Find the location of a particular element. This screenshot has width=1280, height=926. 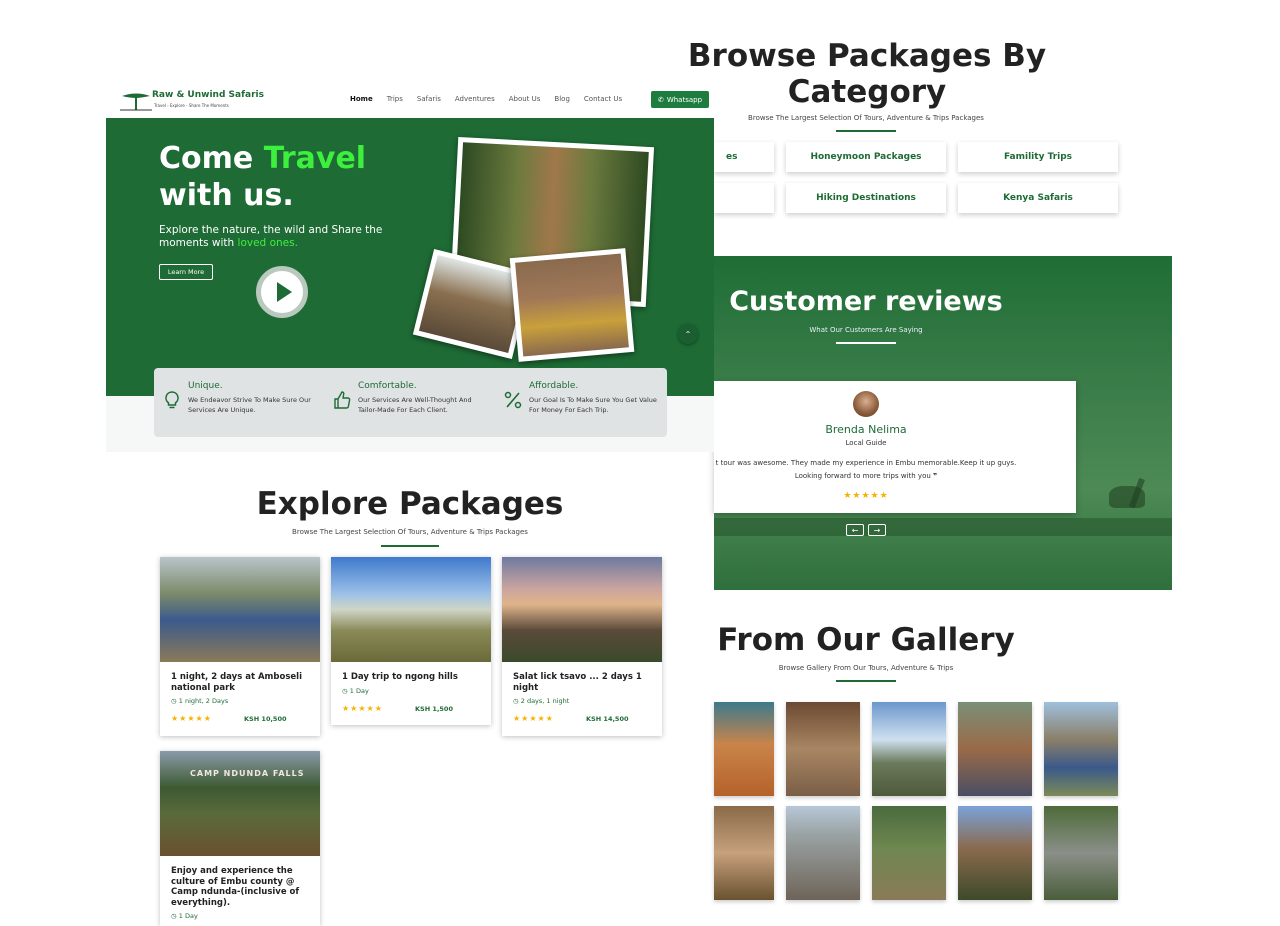

category-partial: es is located at coordinates (744, 157).